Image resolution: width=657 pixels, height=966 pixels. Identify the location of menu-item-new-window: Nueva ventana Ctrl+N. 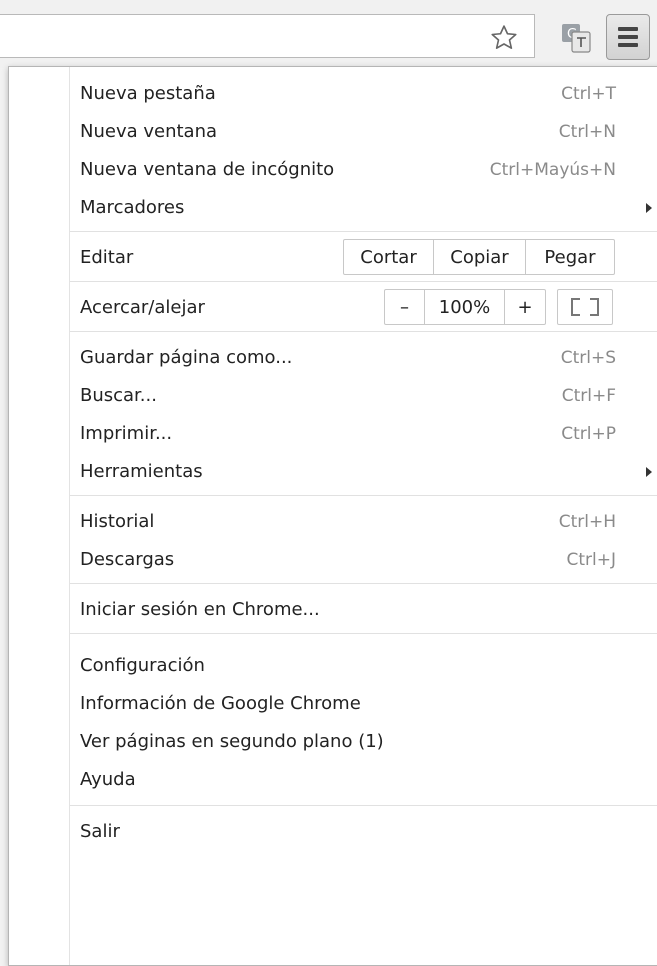
(363, 131).